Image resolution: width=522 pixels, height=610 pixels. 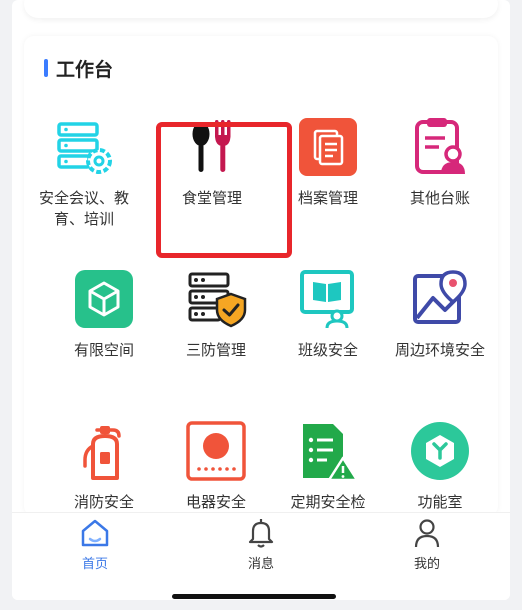 What do you see at coordinates (261, 533) in the screenshot?
I see `bell-icon` at bounding box center [261, 533].